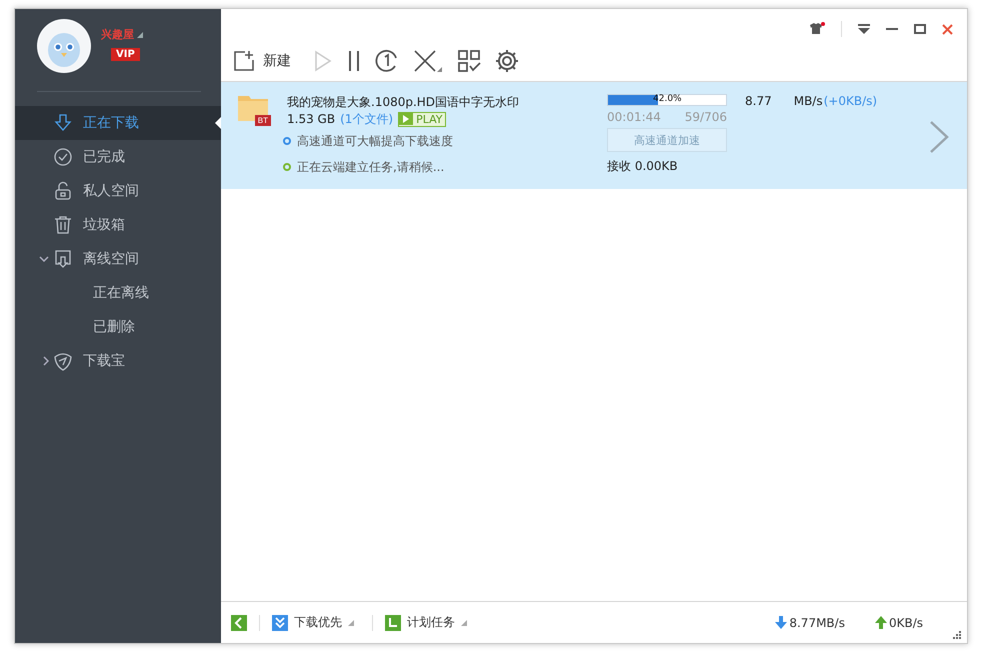  I want to click on file-size: 1.53 GB, so click(311, 119).